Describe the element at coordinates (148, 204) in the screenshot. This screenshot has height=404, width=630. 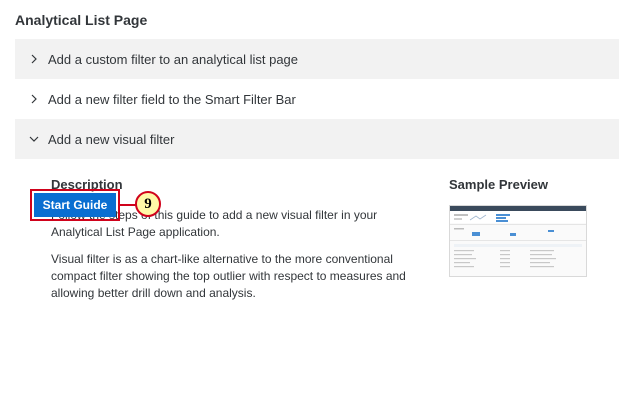
I see `step-number-badge: 9` at that location.